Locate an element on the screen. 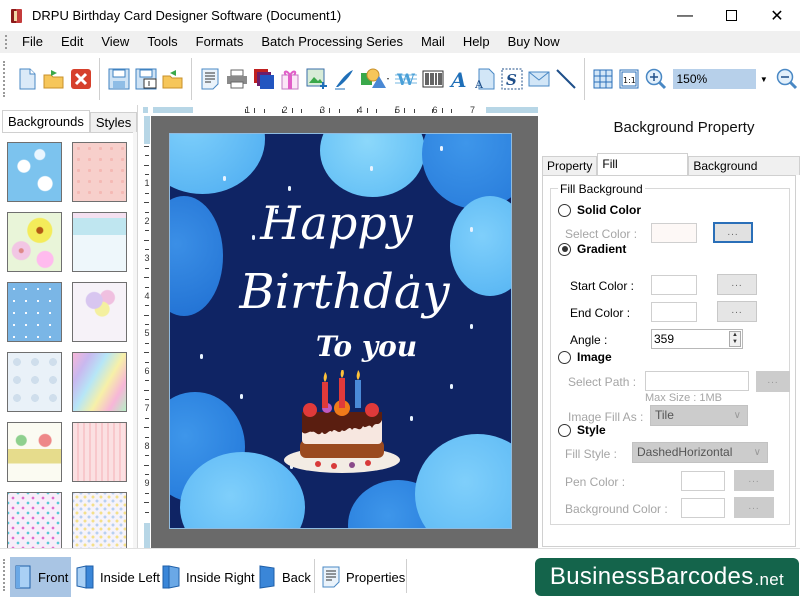 The height and width of the screenshot is (600, 800). page-back-button: Back is located at coordinates (284, 577).